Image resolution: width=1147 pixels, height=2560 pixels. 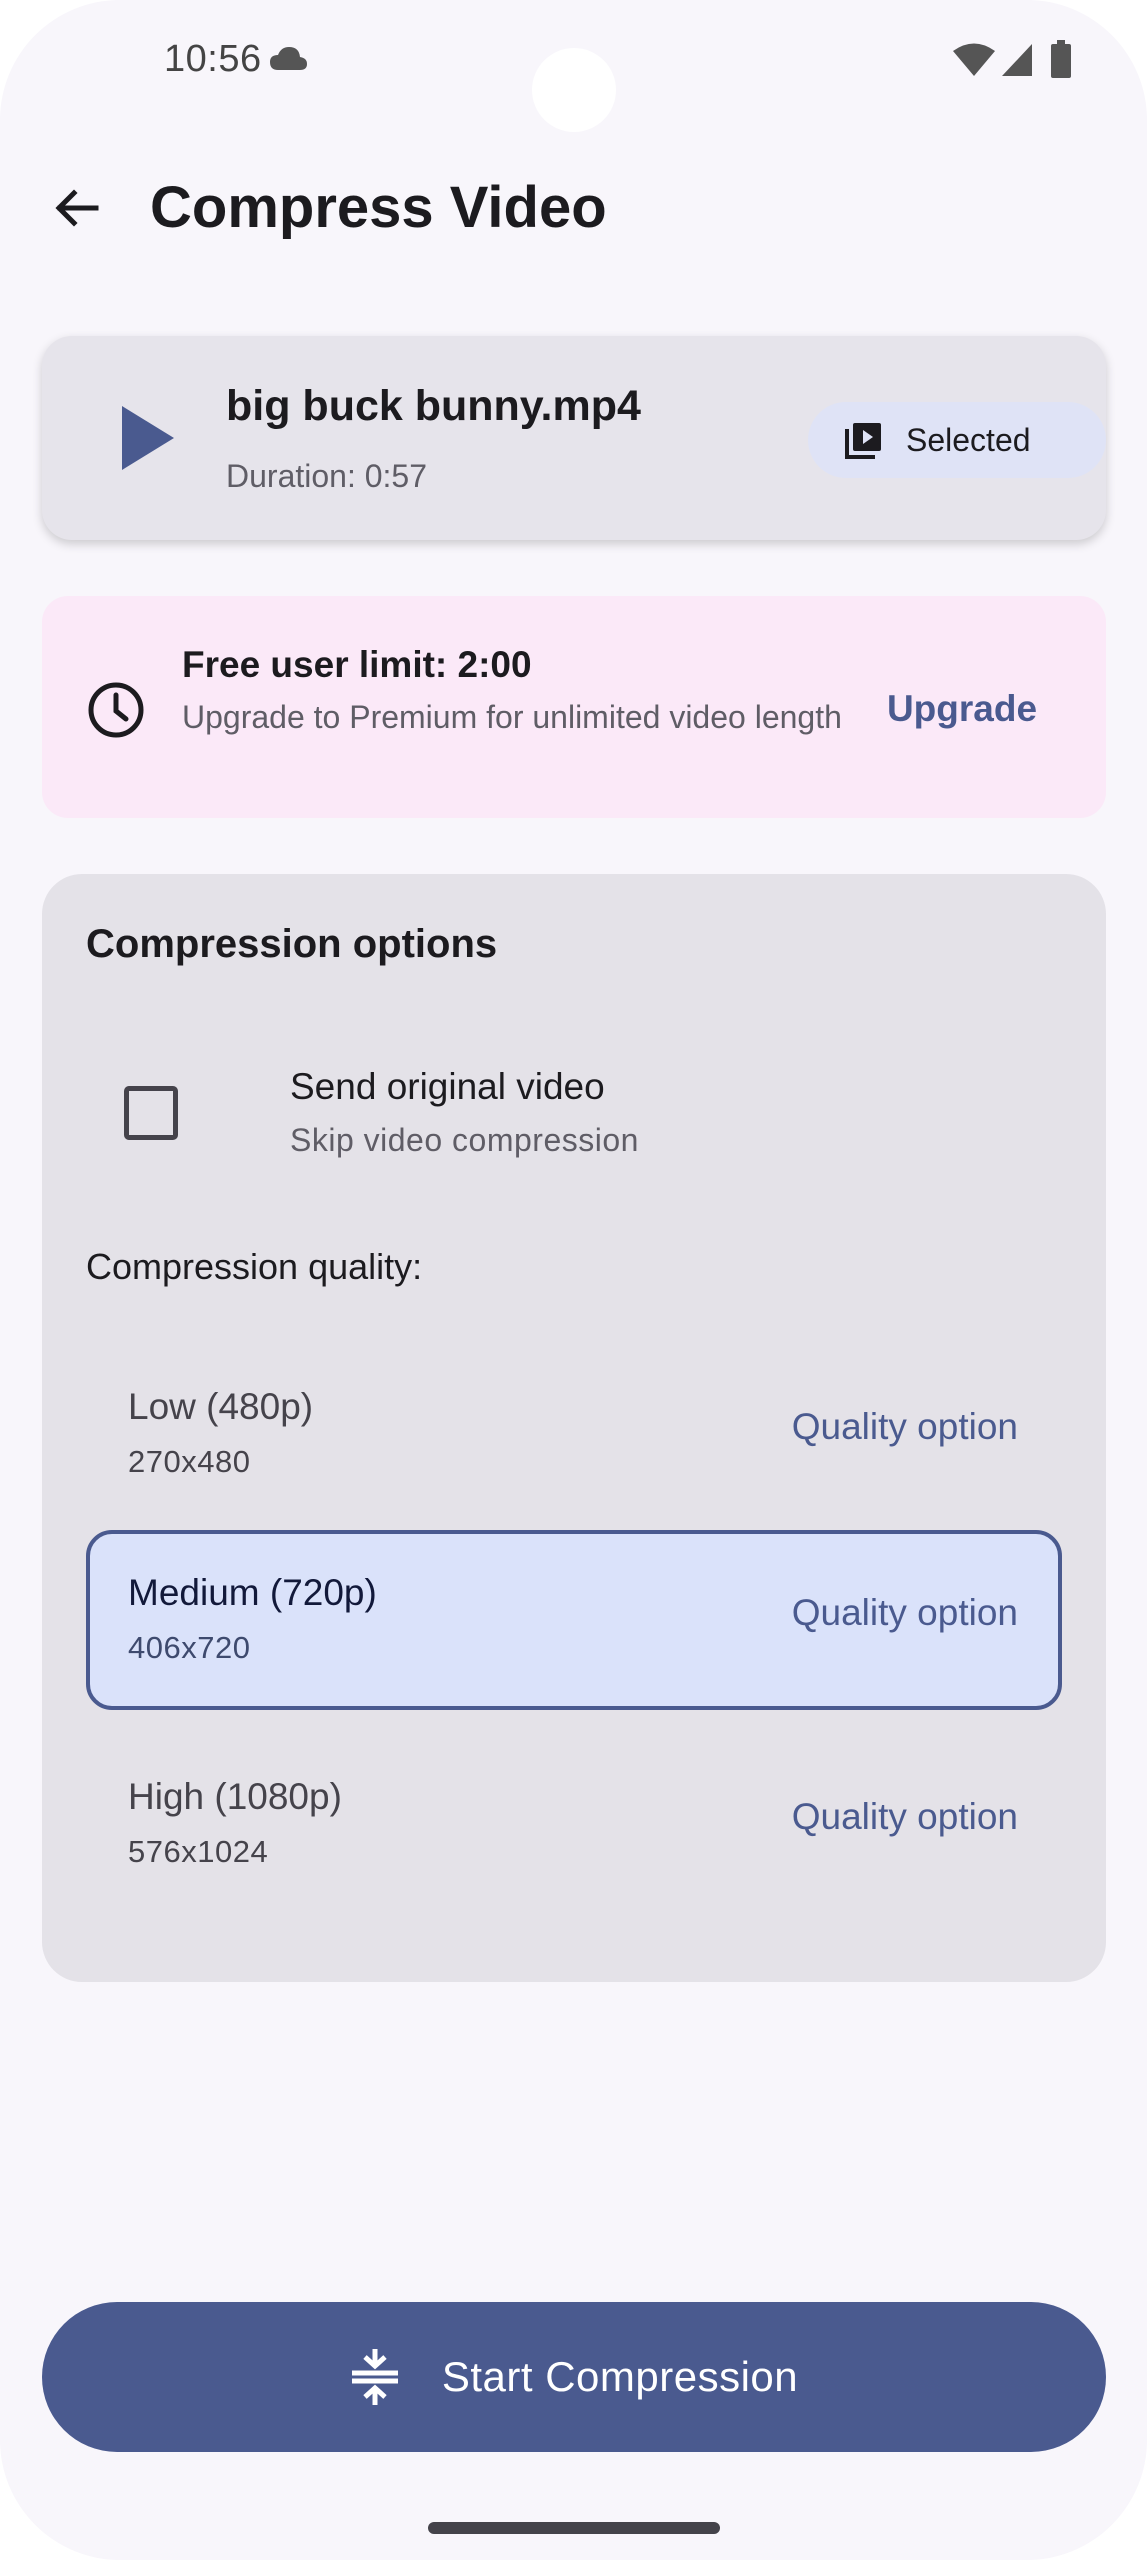 I want to click on quality-option-low: Low (480p) 270x480 Quality option, so click(x=574, y=1434).